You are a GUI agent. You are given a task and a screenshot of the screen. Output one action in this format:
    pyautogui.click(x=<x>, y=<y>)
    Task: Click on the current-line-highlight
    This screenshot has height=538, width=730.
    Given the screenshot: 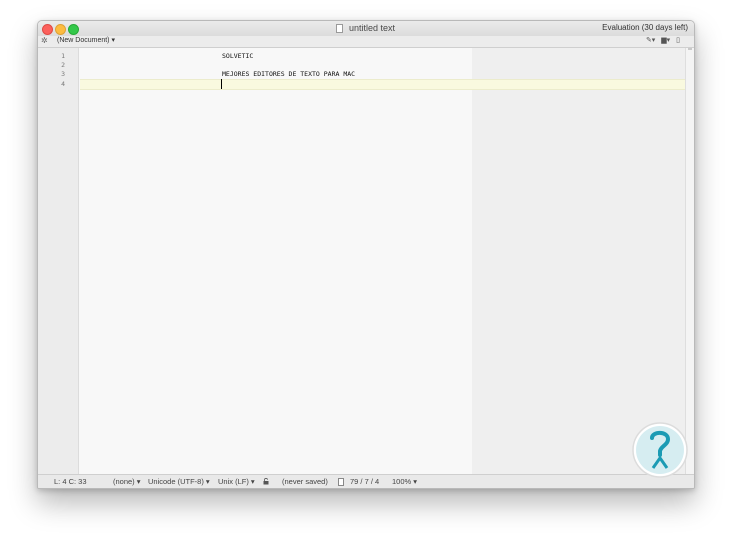 What is the action you would take?
    pyautogui.click(x=382, y=84)
    